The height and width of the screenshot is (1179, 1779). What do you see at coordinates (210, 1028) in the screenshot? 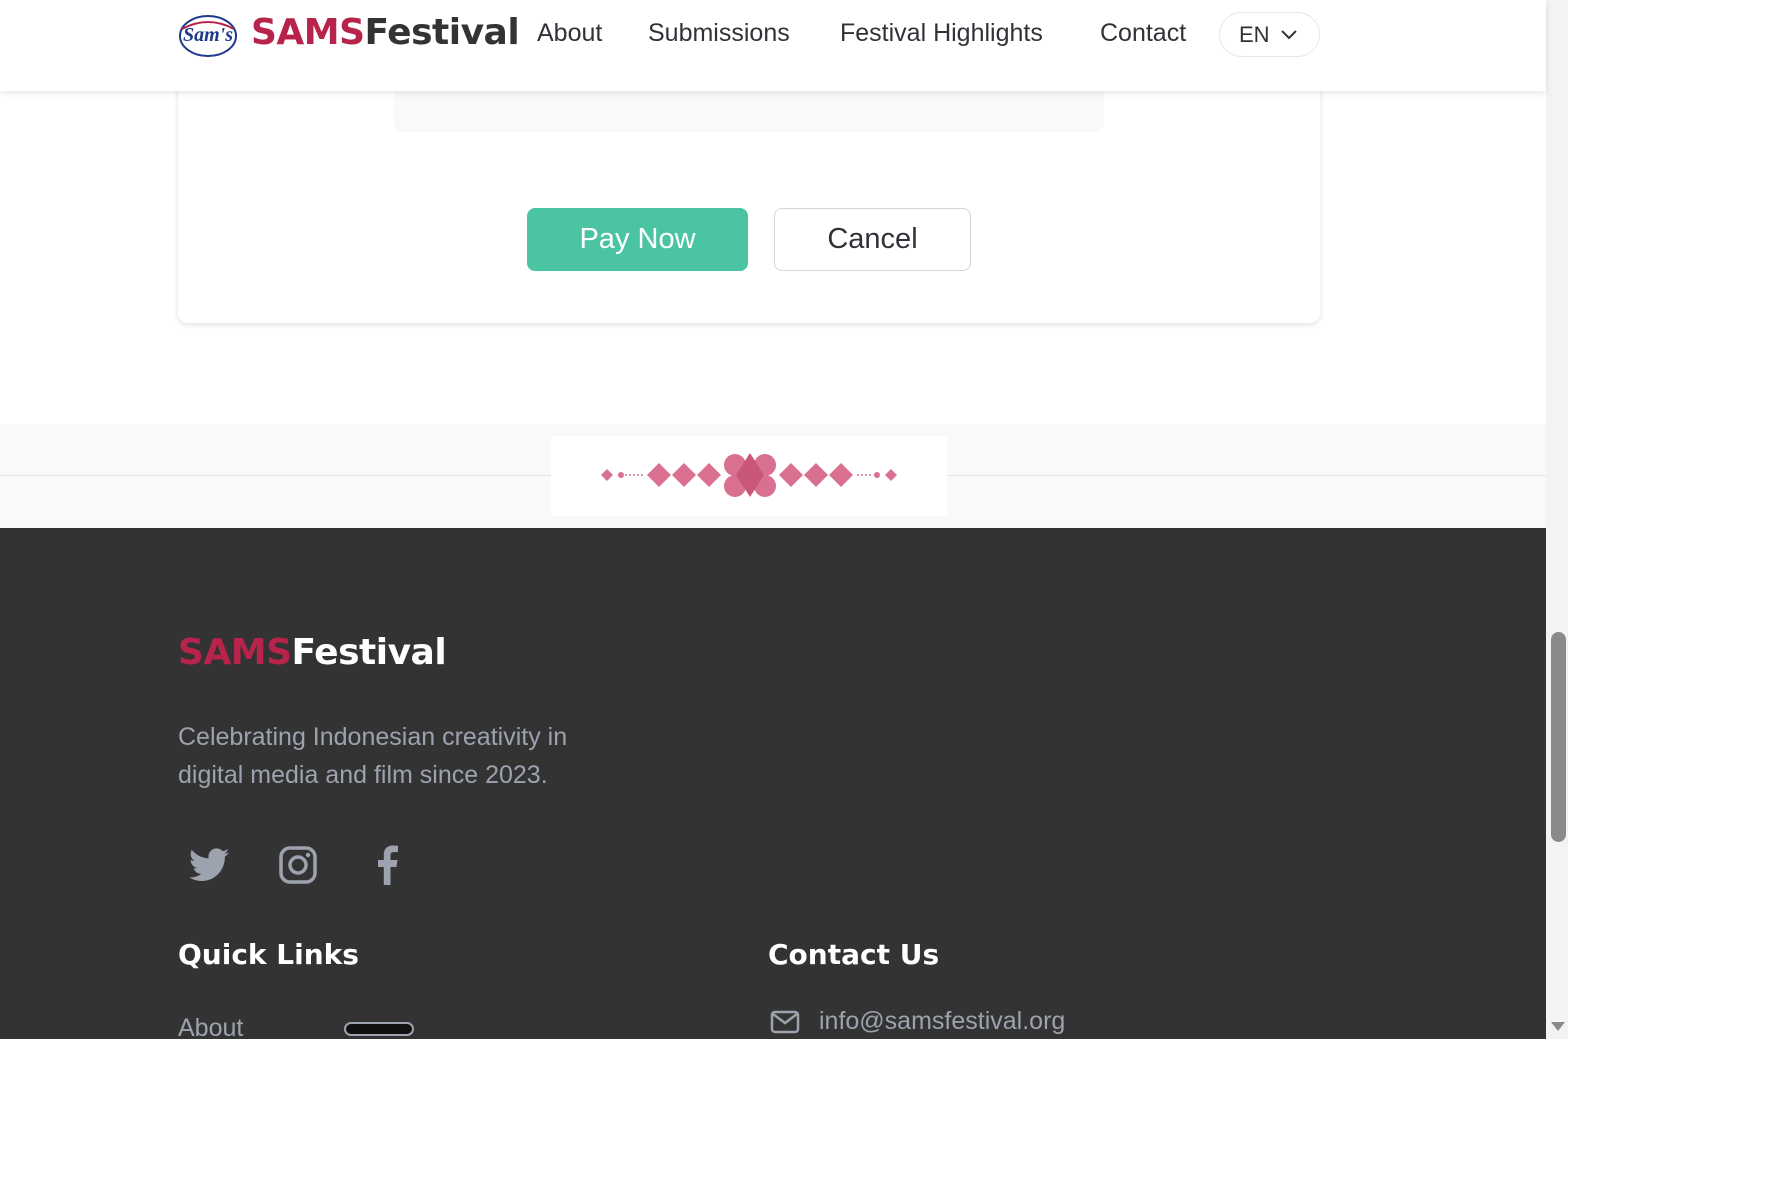
I see `footer-link-about: About` at bounding box center [210, 1028].